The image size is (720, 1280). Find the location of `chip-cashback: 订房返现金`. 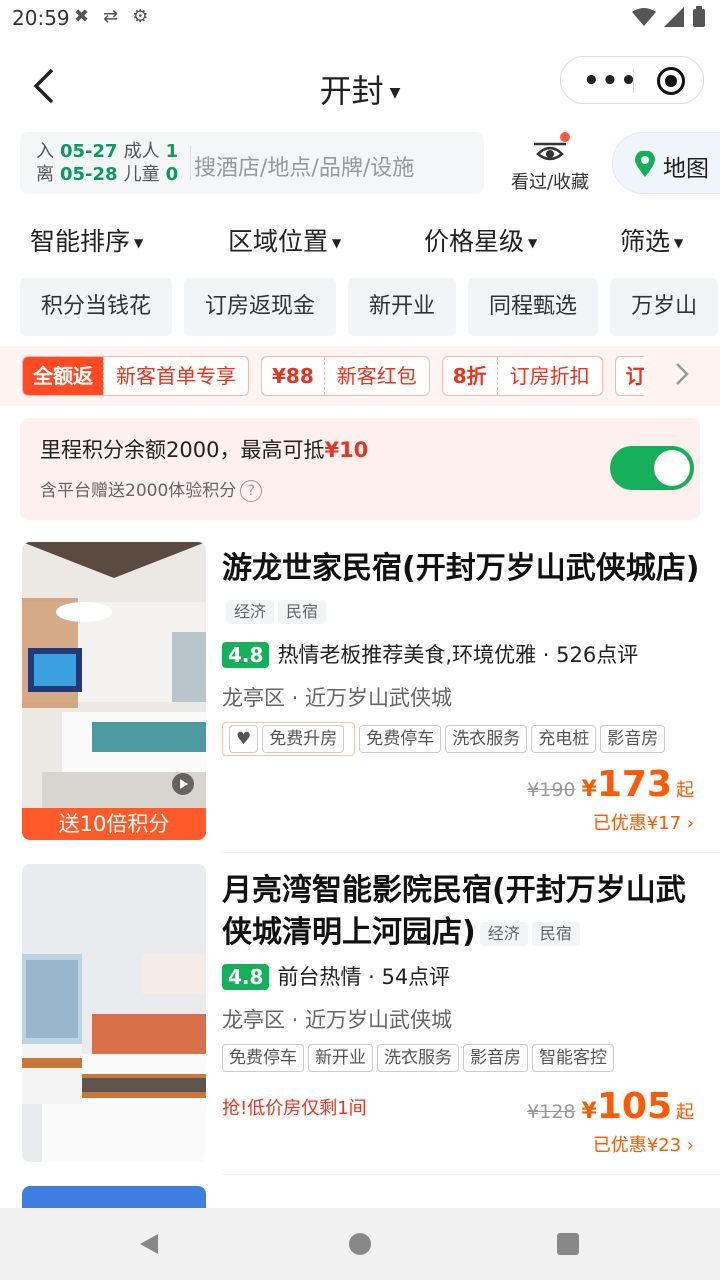

chip-cashback: 订房返现金 is located at coordinates (260, 307).